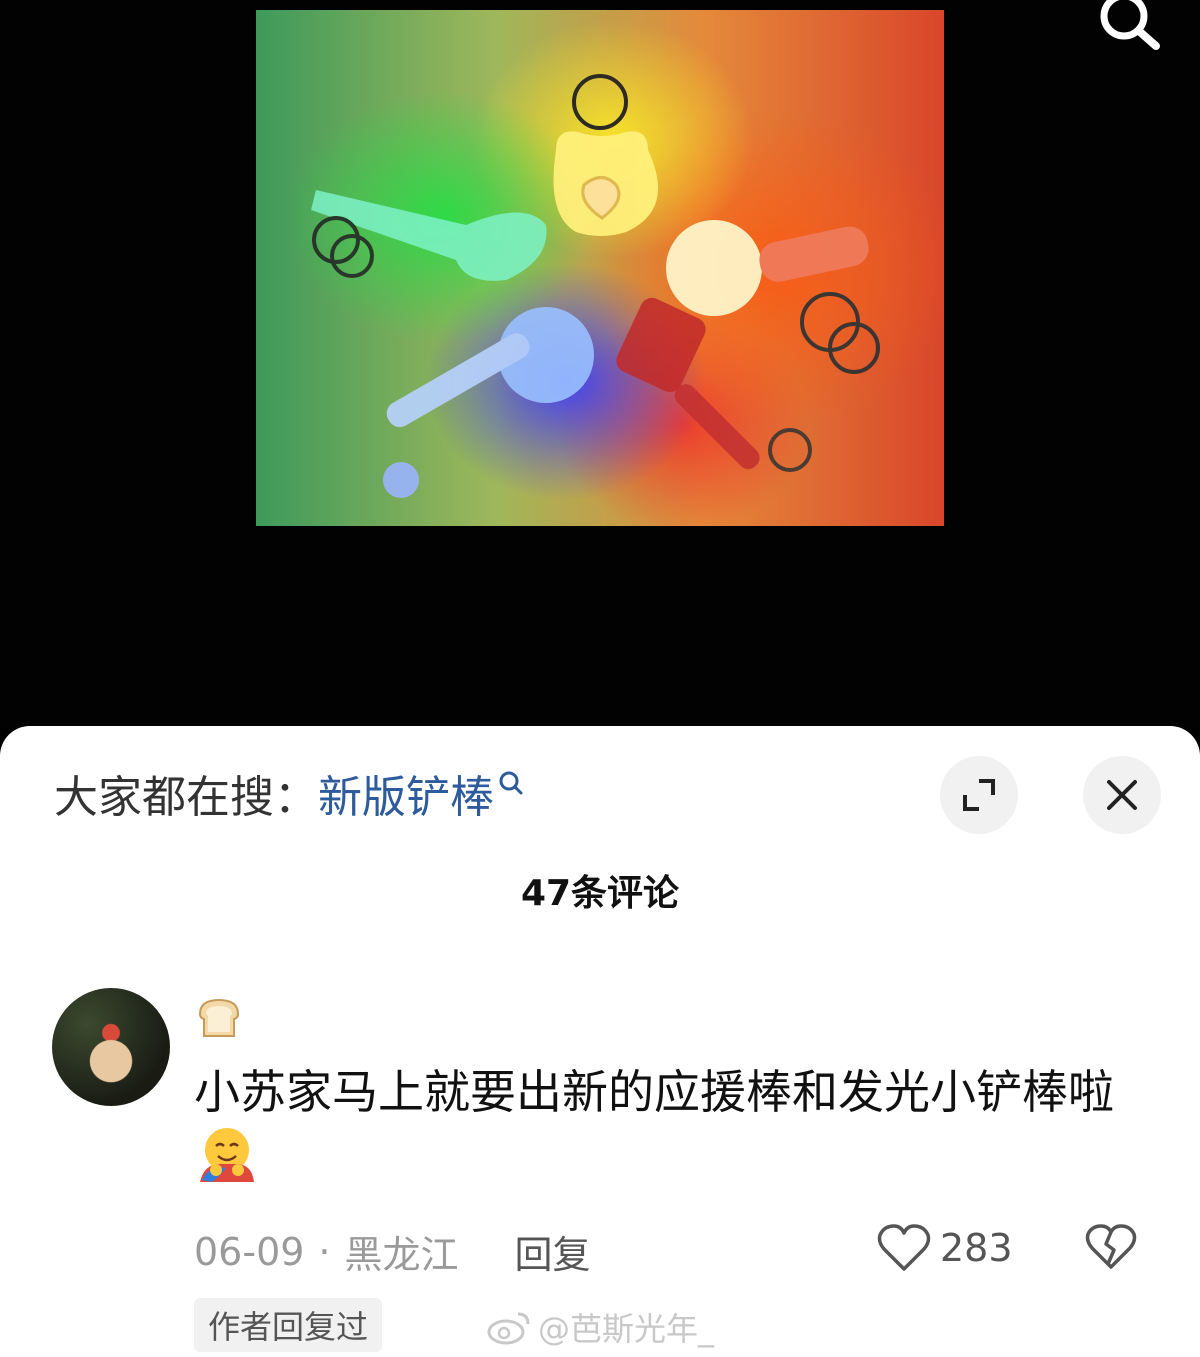  I want to click on reply-button: 回复, so click(553, 1251).